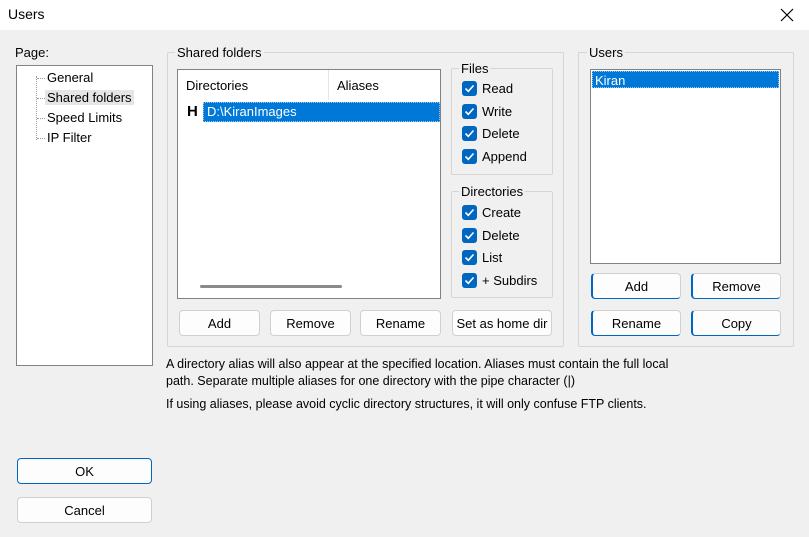 The image size is (809, 537). I want to click on directories-group-title: Directories, so click(492, 191).